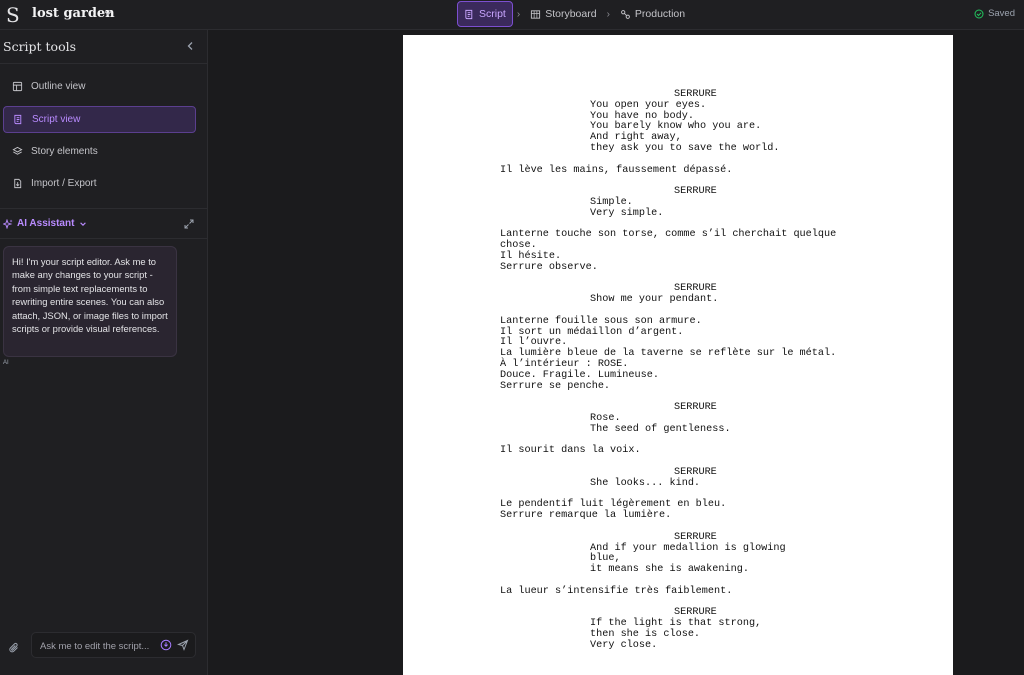 The height and width of the screenshot is (675, 1024). I want to click on script-icon, so click(469, 14).